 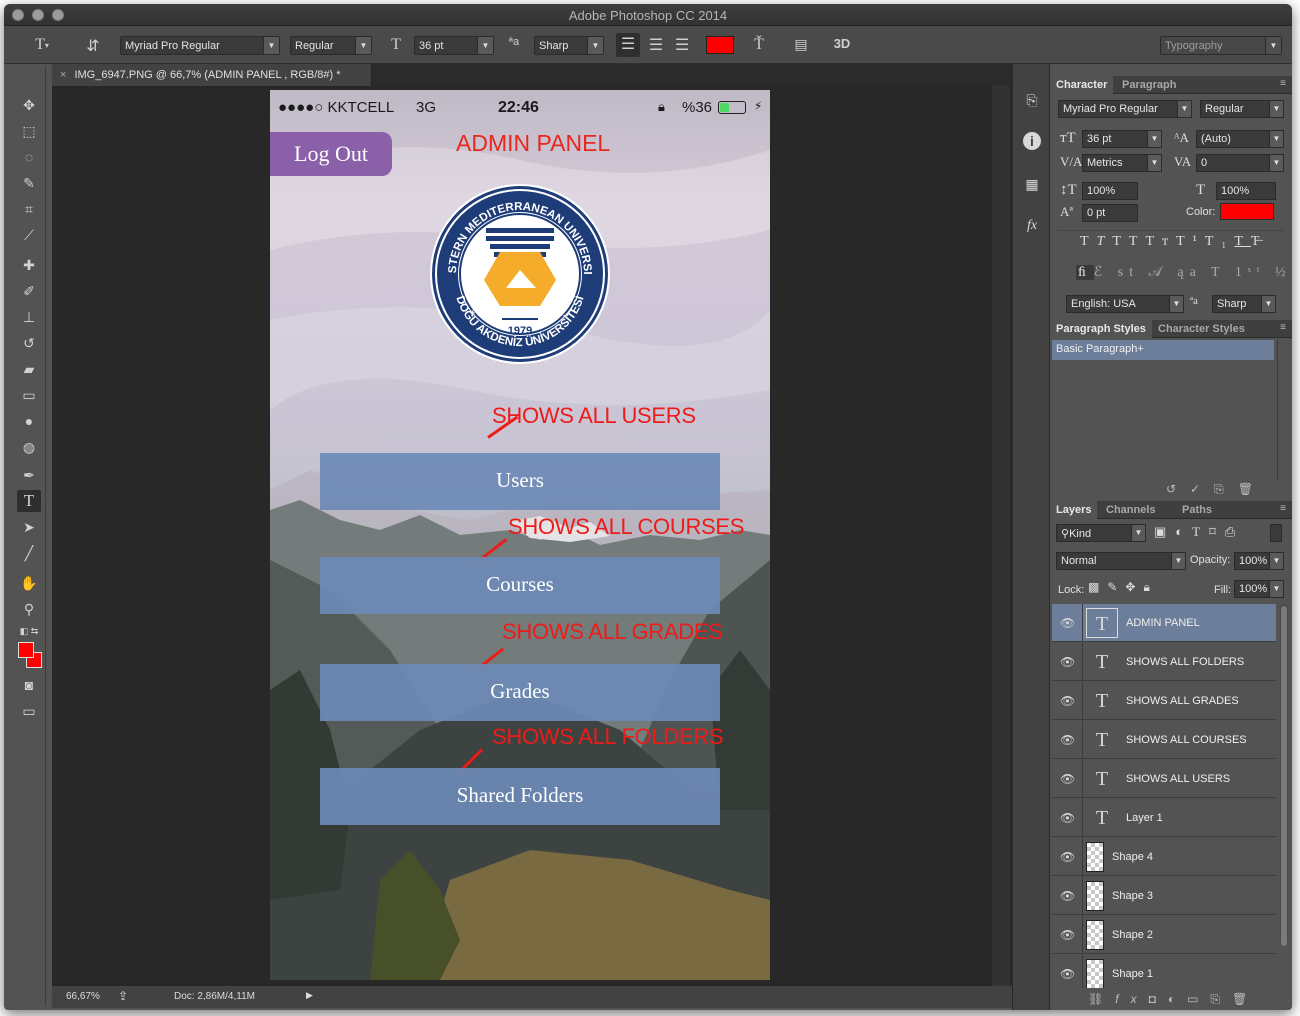 What do you see at coordinates (1244, 304) in the screenshot?
I see `char-antialias-select: Sharp ▼` at bounding box center [1244, 304].